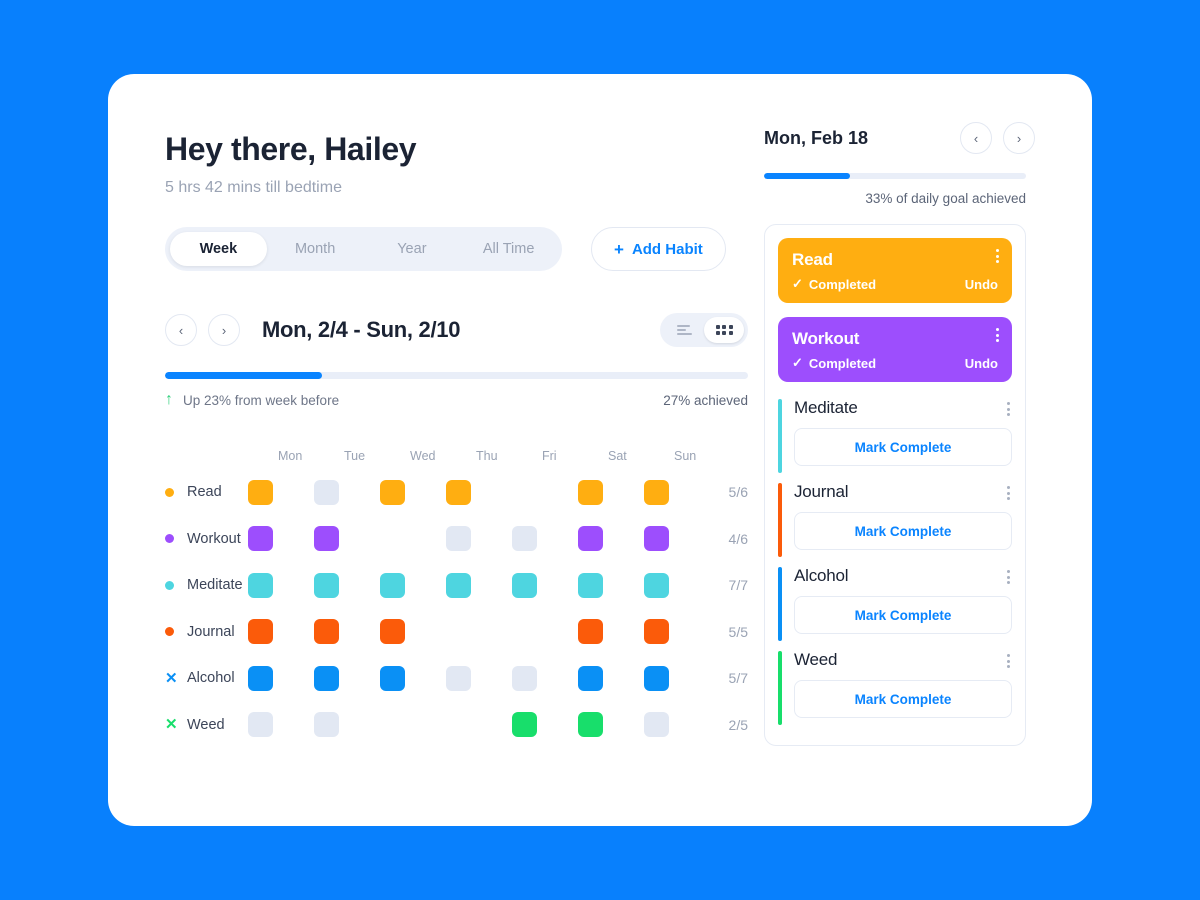 This screenshot has width=1200, height=900. I want to click on tab-all-time: All Time, so click(508, 249).